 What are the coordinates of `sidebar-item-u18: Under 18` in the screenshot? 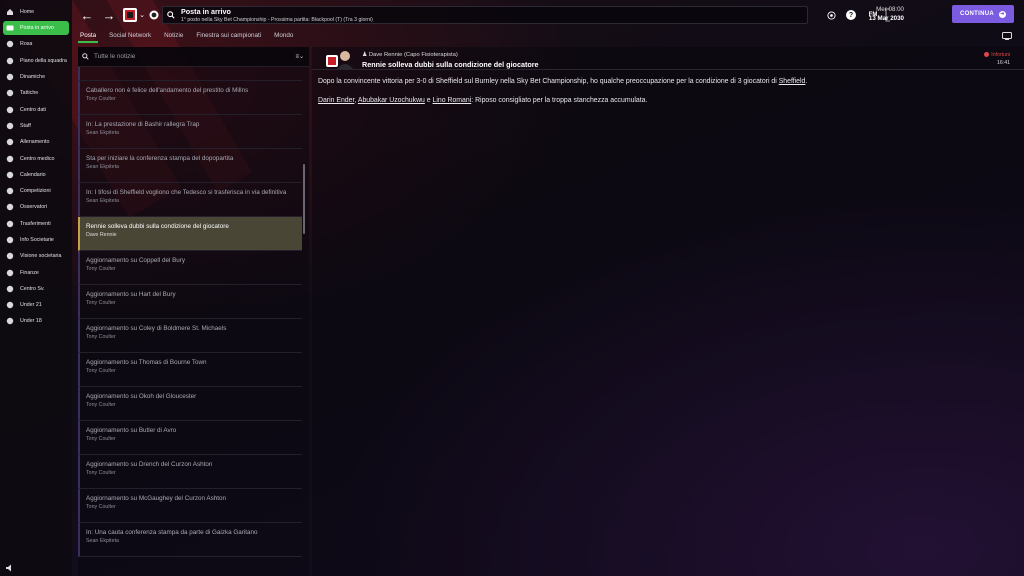 It's located at (36, 321).